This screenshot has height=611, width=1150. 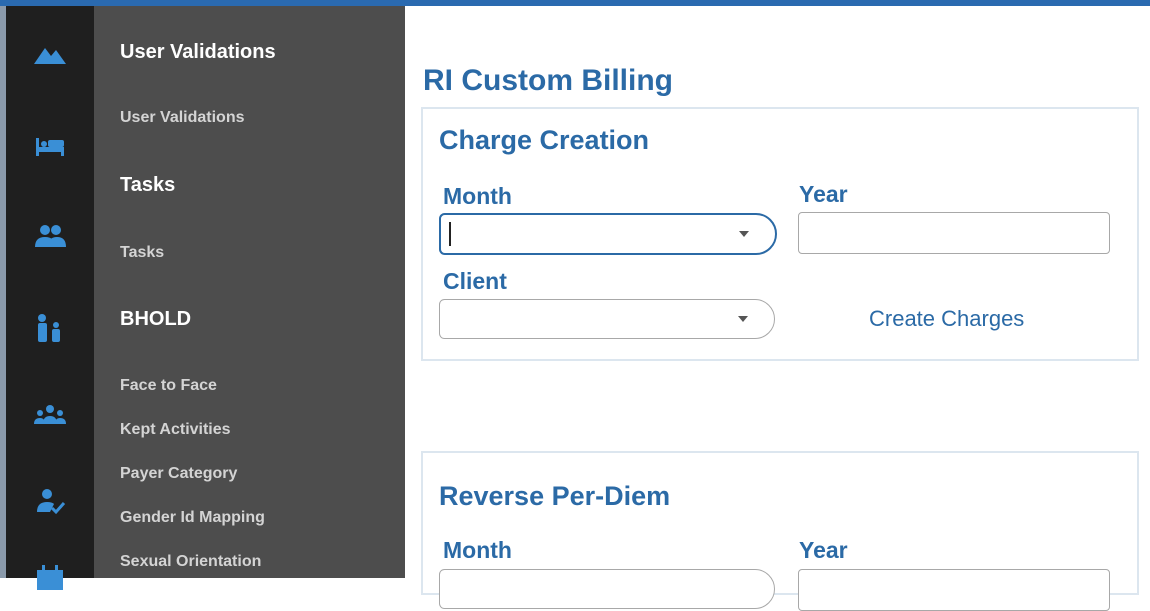 I want to click on year-input, so click(x=954, y=233).